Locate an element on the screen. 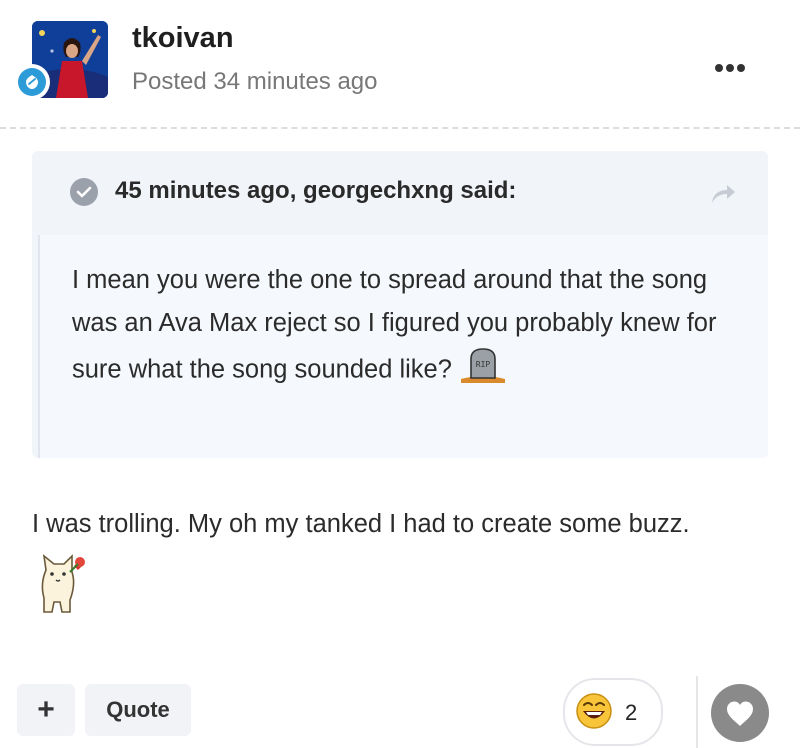 This screenshot has width=800, height=748. post-timestamp: Posted 34 minutes ago is located at coordinates (255, 81).